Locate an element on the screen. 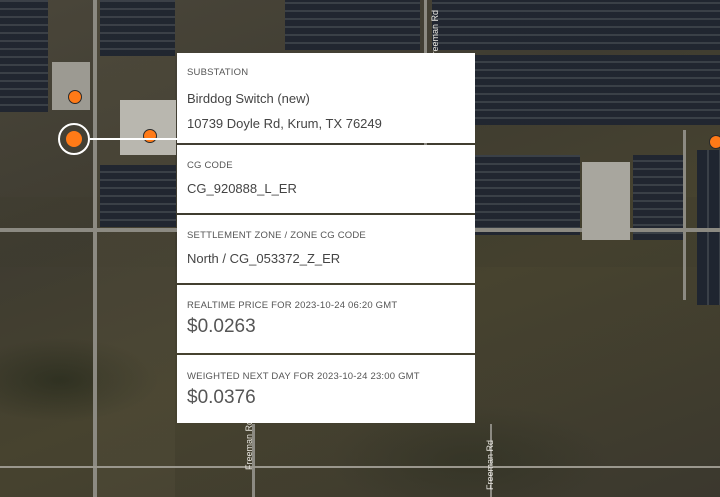  realtime-price-value: $0.0263 is located at coordinates (221, 326).